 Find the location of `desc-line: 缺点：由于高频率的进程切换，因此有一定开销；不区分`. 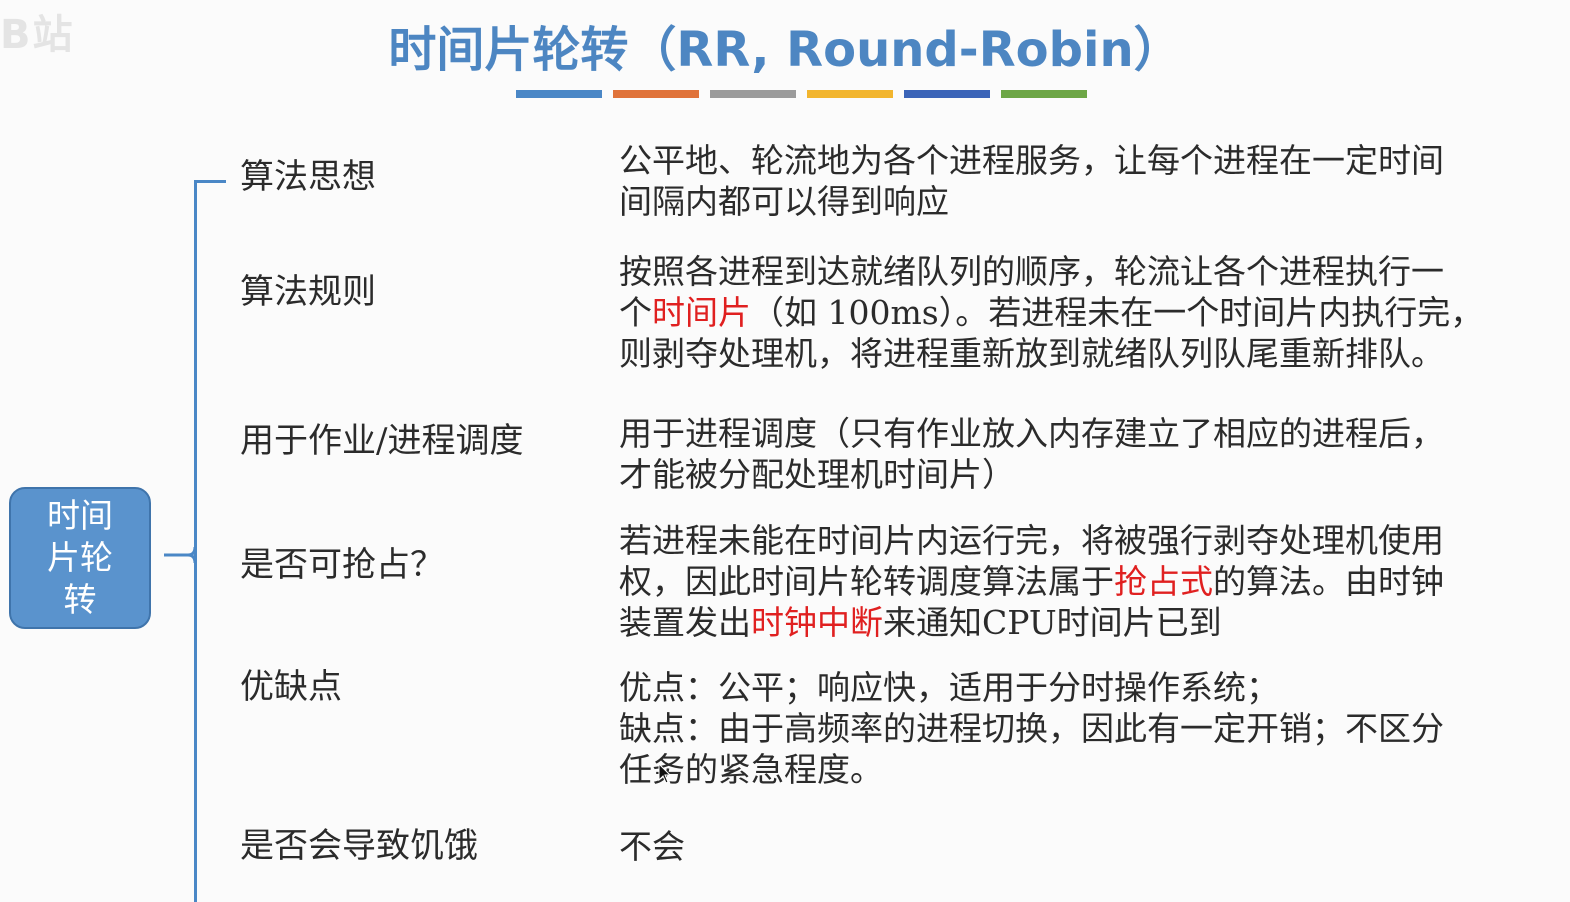

desc-line: 缺点：由于高频率的进程切换，因此有一定开销；不区分 is located at coordinates (1084, 728).